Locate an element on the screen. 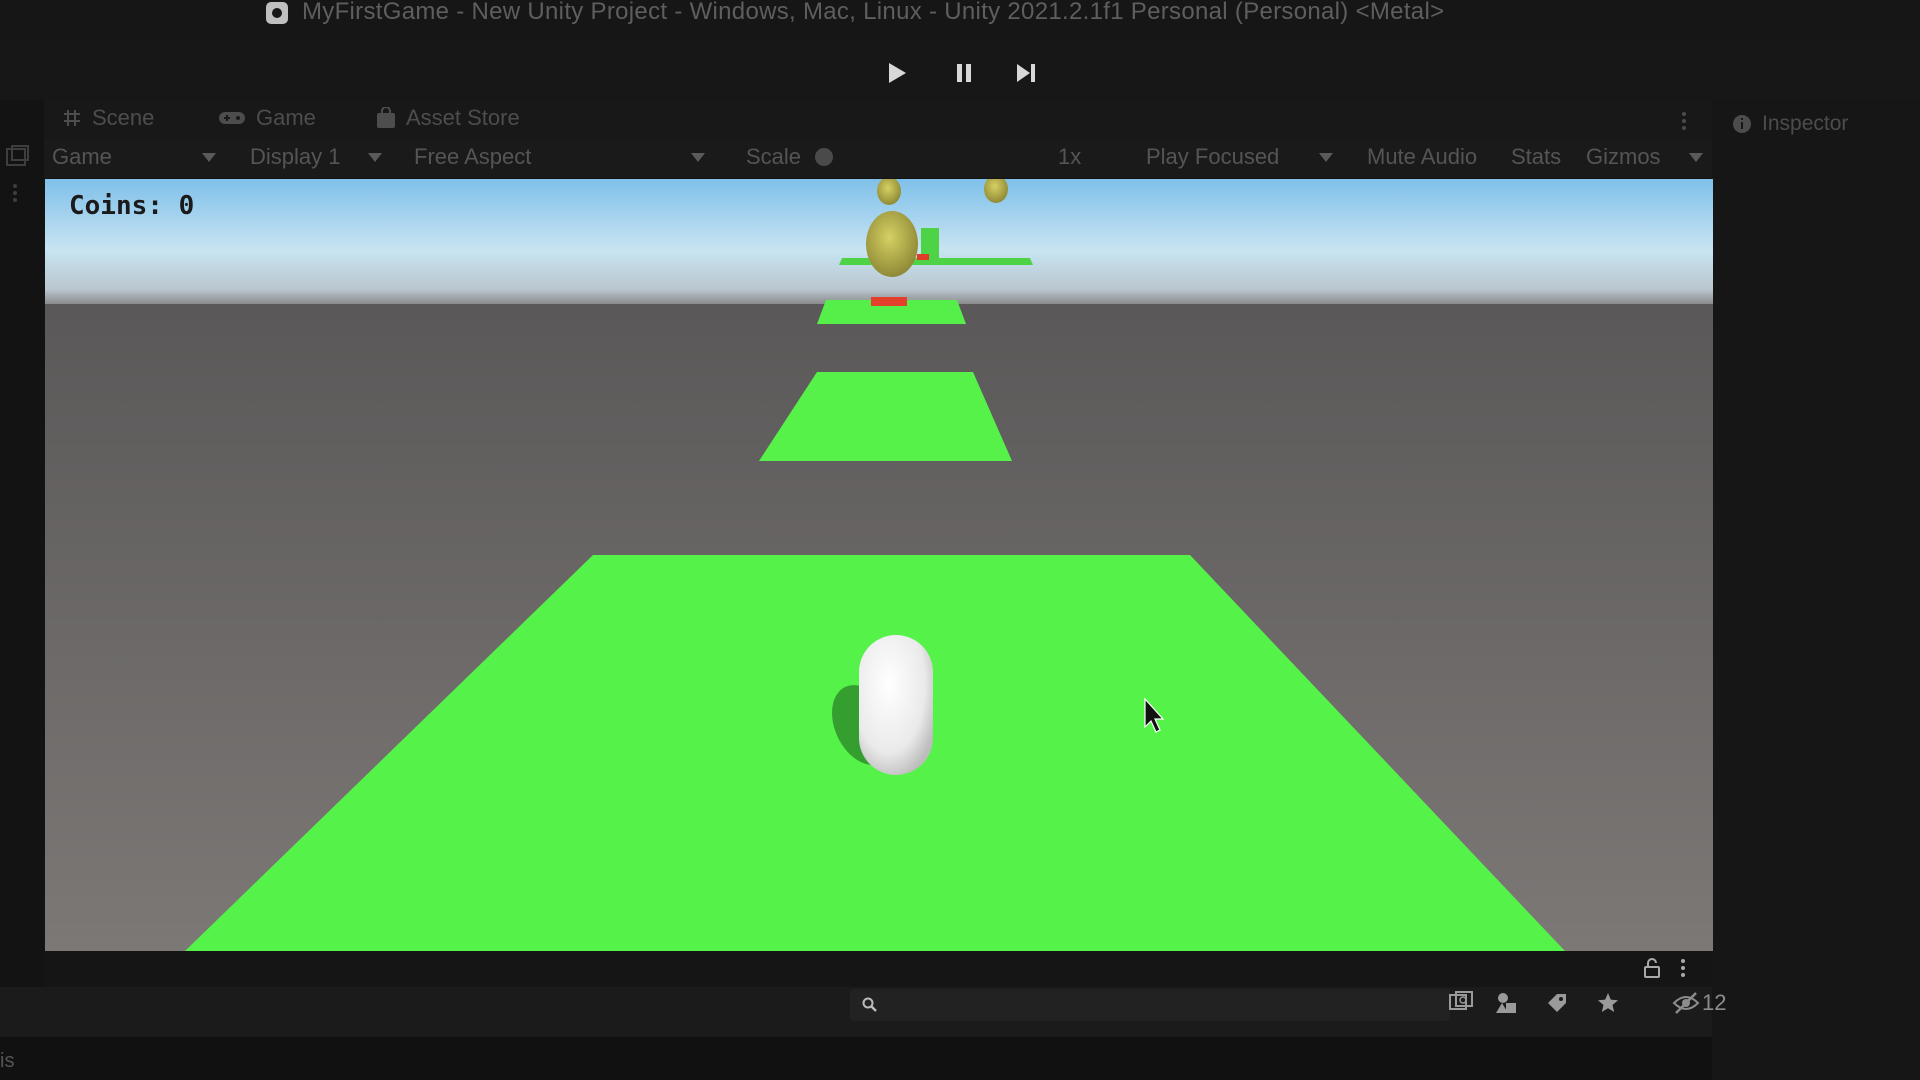  coins-label: Coins: is located at coordinates (116, 206).